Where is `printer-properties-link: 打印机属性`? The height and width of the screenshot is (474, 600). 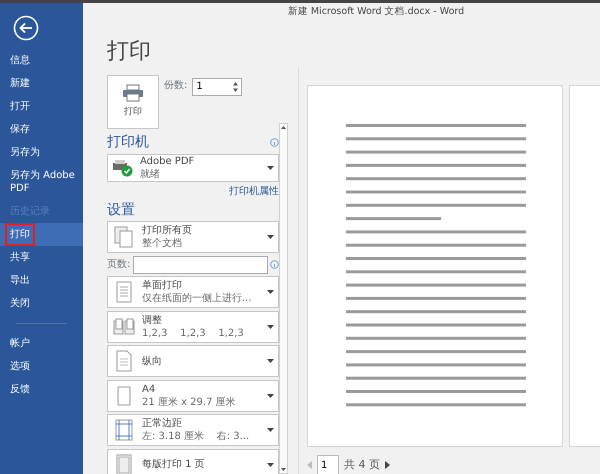
printer-properties-link: 打印机属性 is located at coordinates (254, 191).